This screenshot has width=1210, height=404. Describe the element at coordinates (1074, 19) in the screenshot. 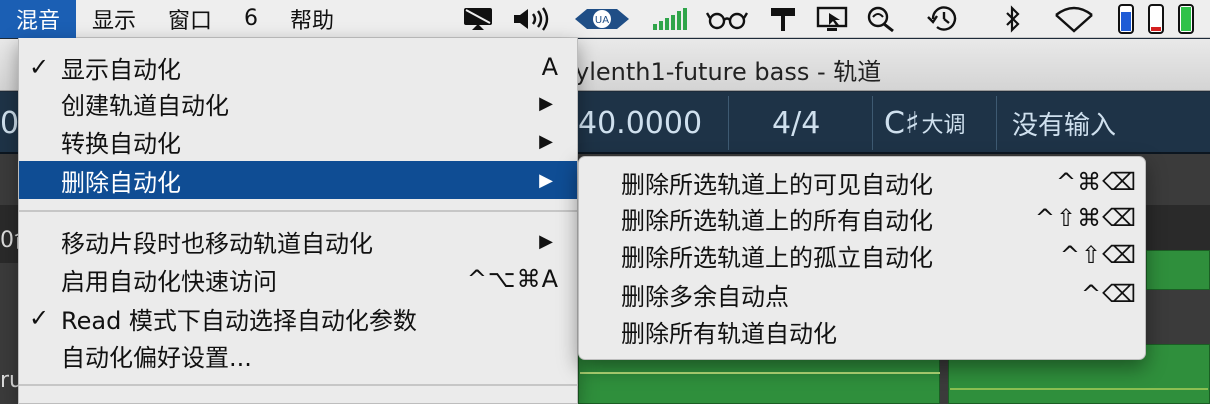

I see `wifi-icon` at that location.